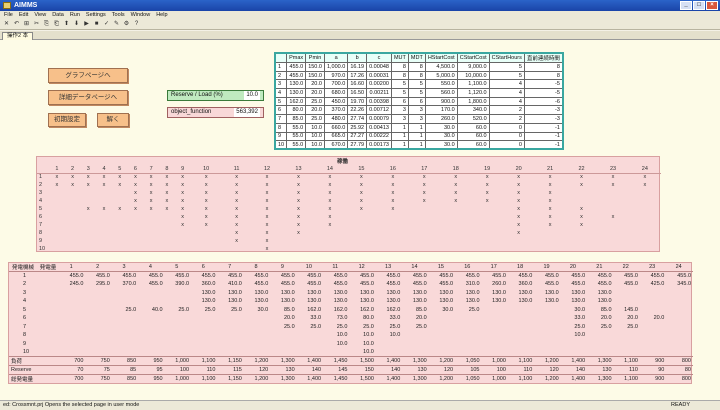 This screenshot has width=720, height=410. Describe the element at coordinates (36, 24) in the screenshot. I see `toolbar-icon: ✂` at that location.